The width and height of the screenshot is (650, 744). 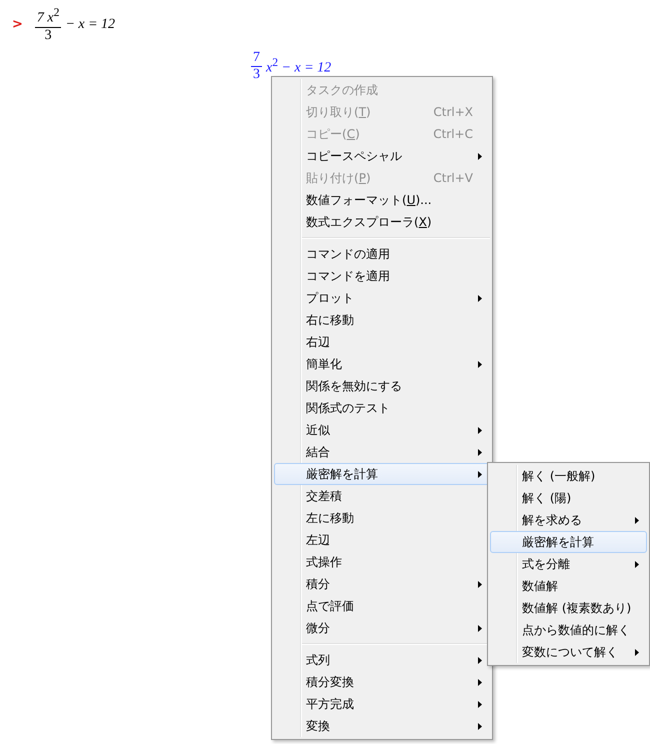 I want to click on menu-item: 式を分離, so click(x=568, y=564).